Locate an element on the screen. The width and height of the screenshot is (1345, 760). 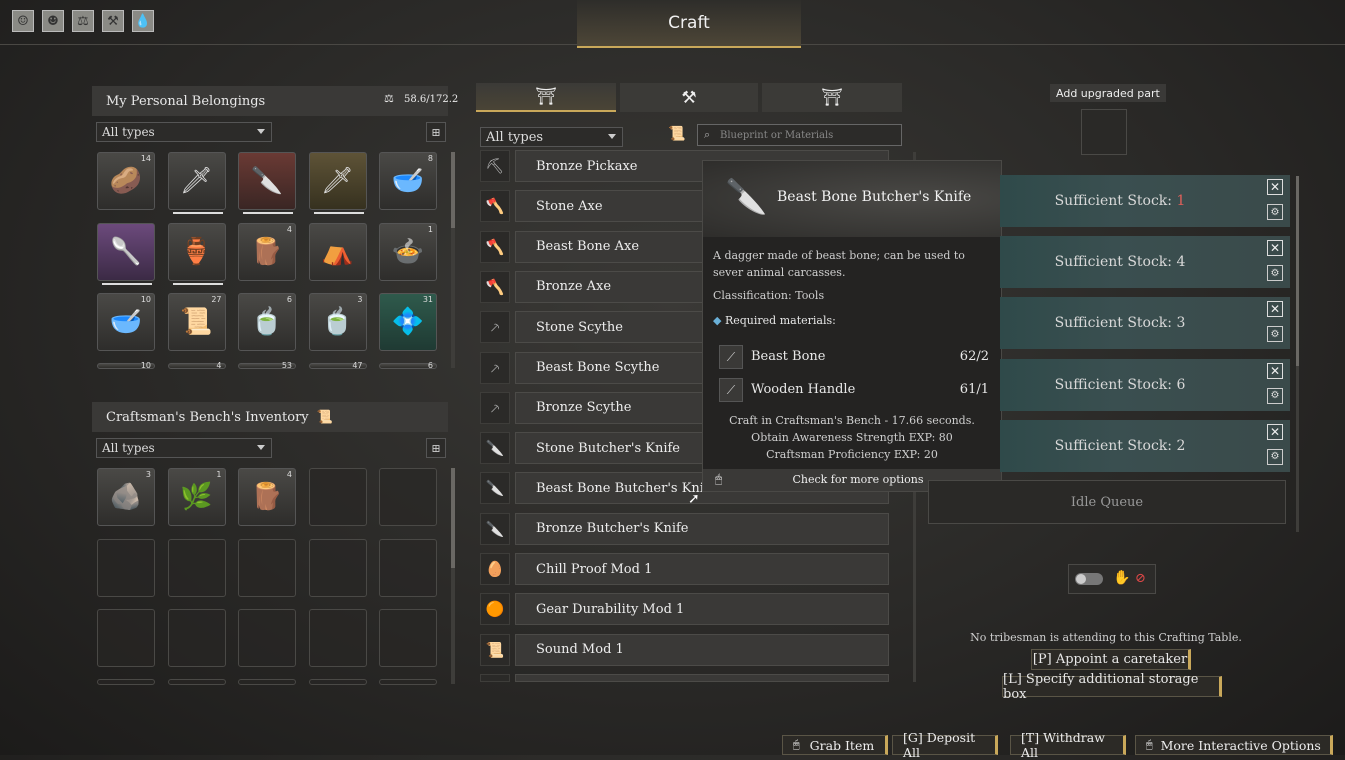
withdraw-all-button: [T] Withdraw All is located at coordinates (1068, 745).